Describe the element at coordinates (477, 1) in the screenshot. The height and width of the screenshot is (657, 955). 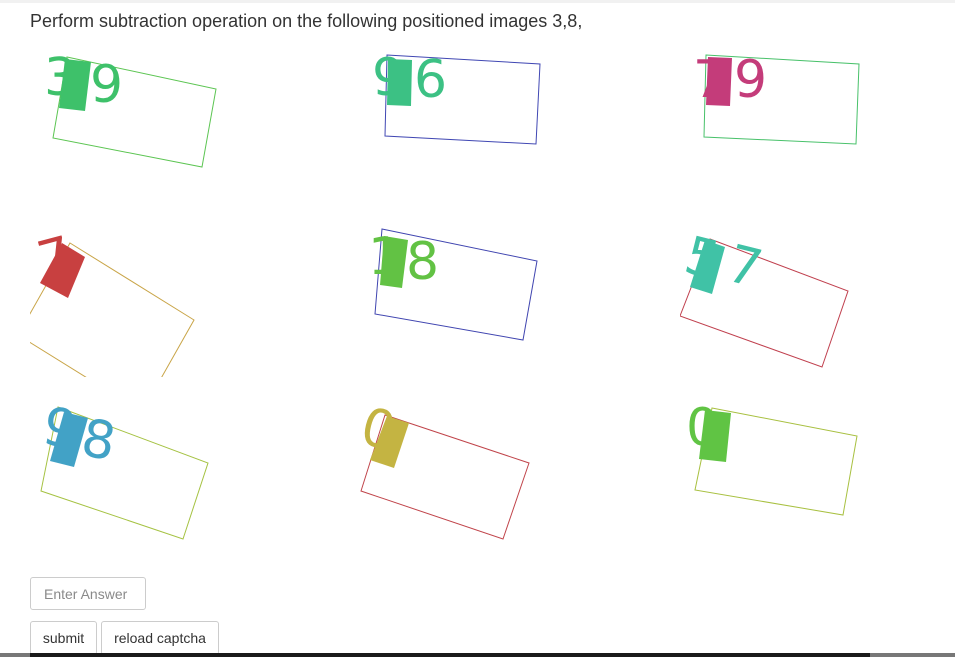
I see `top-divider` at that location.